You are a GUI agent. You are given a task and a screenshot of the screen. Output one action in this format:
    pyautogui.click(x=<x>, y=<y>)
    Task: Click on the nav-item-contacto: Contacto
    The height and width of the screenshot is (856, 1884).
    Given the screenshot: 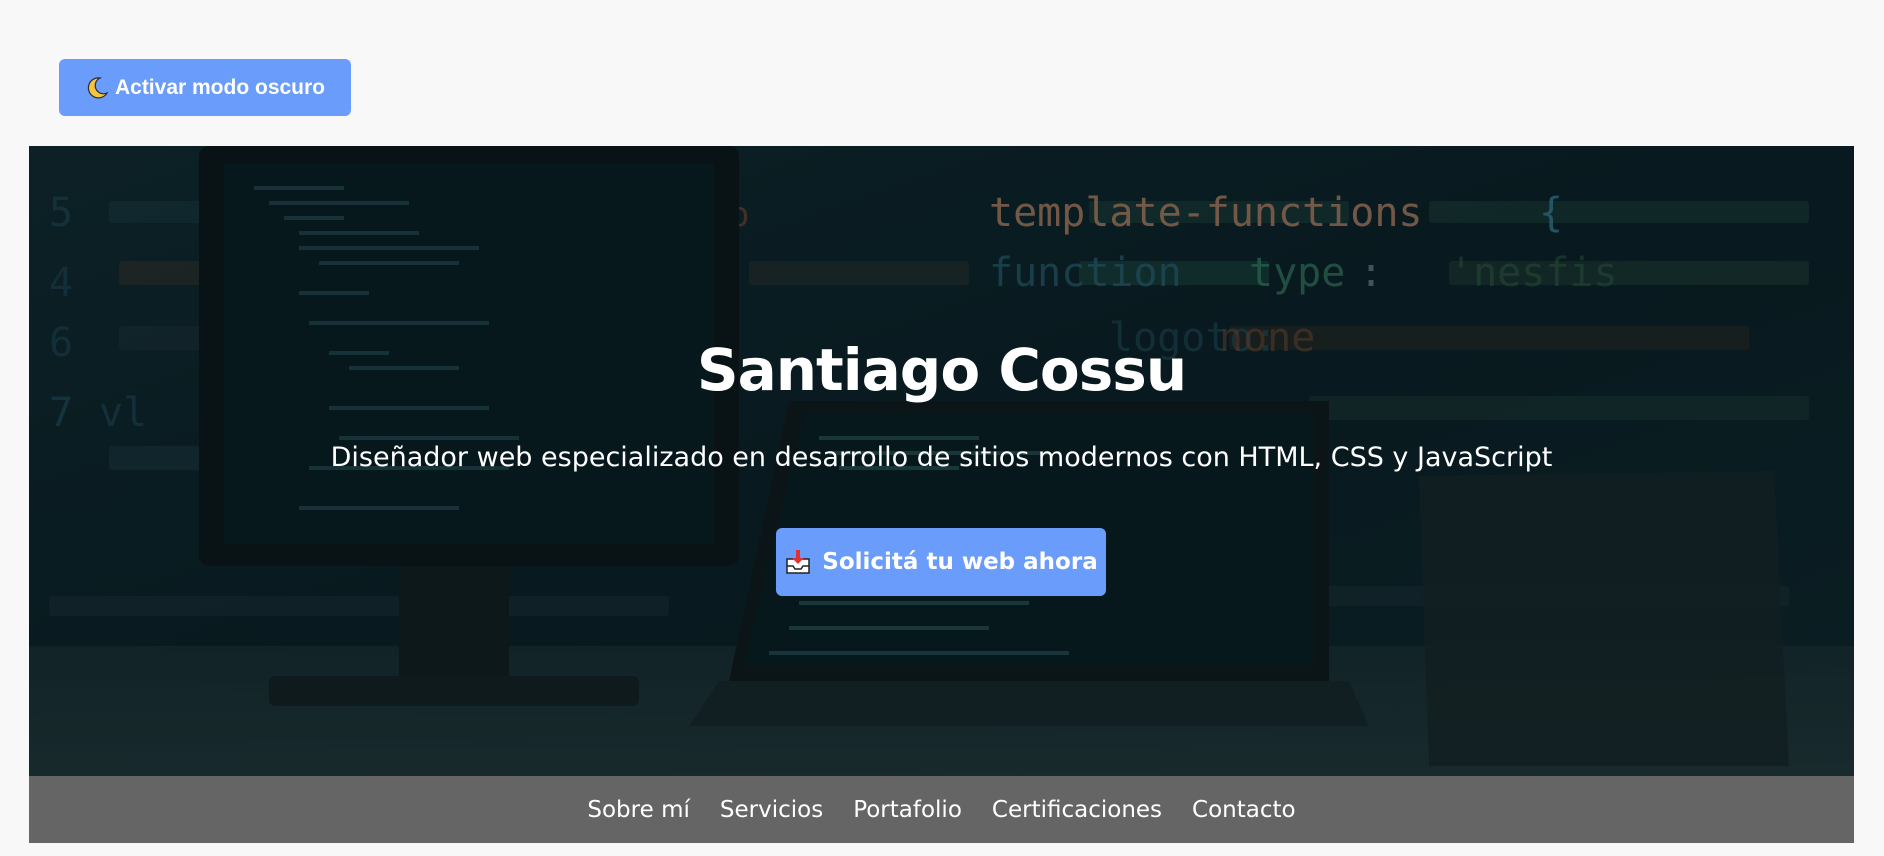 What is the action you would take?
    pyautogui.click(x=1244, y=810)
    